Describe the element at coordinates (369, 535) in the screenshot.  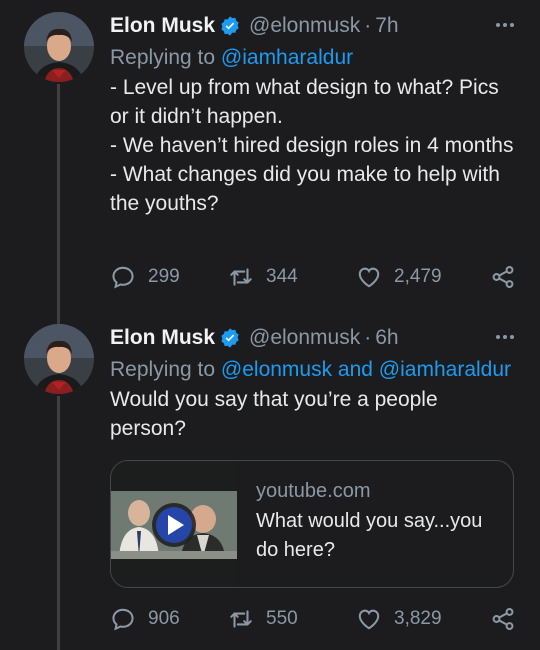
I see `card-title: What would you say...you do here?` at that location.